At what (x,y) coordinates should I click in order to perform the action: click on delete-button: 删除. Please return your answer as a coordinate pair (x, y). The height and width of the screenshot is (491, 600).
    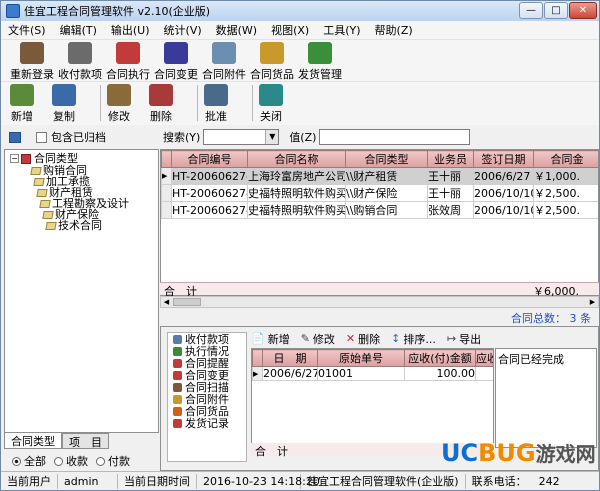
    Looking at the image, I should click on (161, 103).